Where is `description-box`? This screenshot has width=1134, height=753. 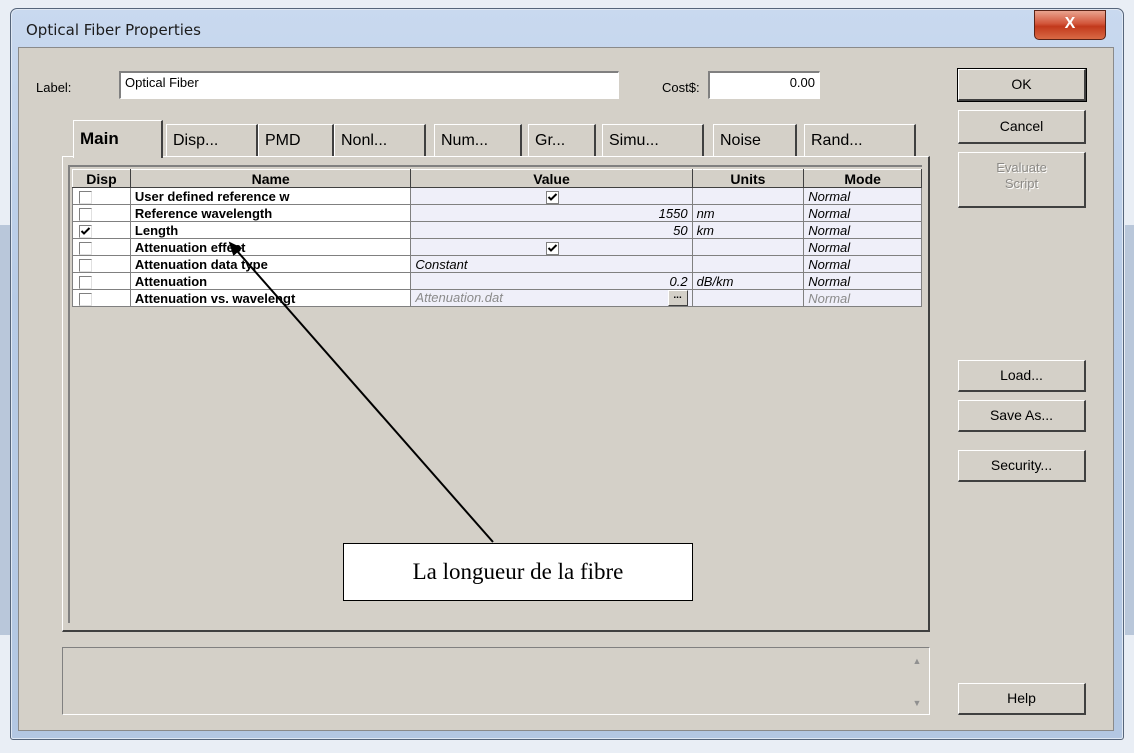 description-box is located at coordinates (496, 681).